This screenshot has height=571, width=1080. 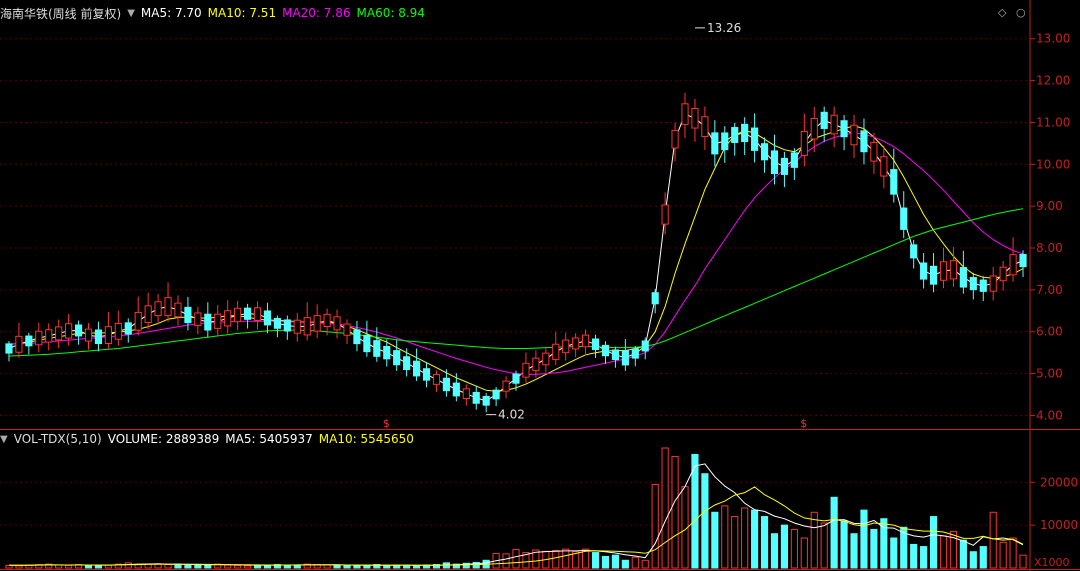 I want to click on ma10-label: MA10: 7.51, so click(x=242, y=13).